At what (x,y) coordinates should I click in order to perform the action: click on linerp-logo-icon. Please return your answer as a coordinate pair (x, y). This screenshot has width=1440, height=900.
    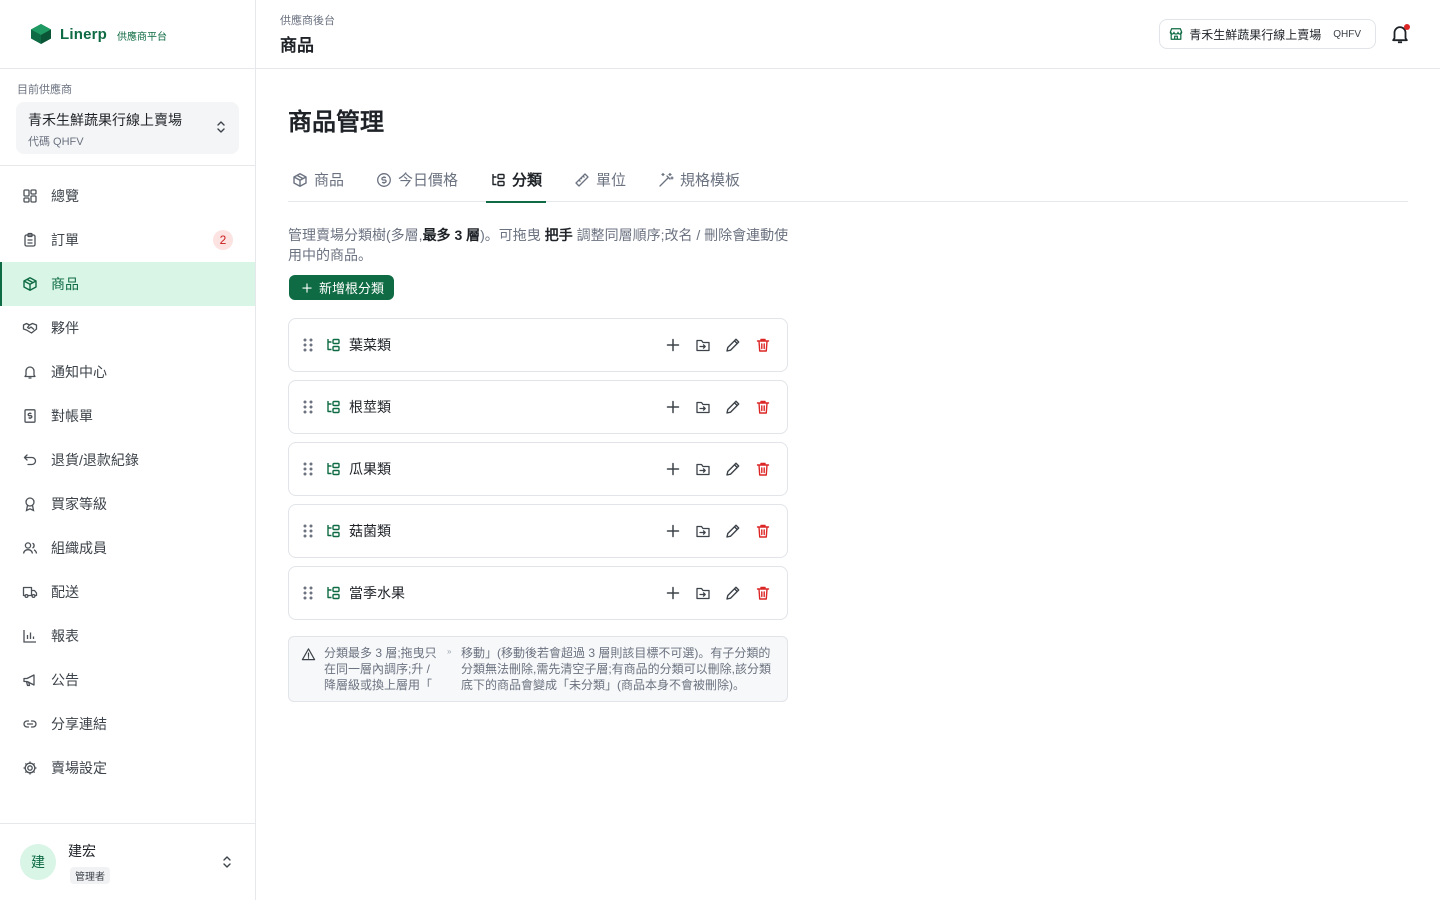
    Looking at the image, I should click on (41, 34).